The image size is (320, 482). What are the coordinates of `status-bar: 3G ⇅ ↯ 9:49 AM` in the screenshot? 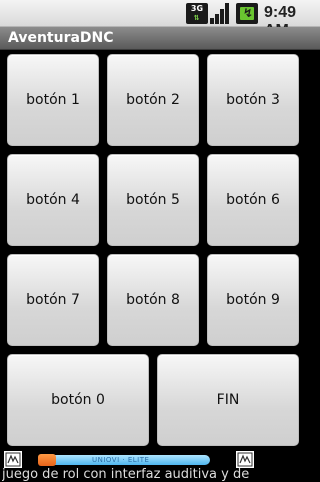 It's located at (160, 19).